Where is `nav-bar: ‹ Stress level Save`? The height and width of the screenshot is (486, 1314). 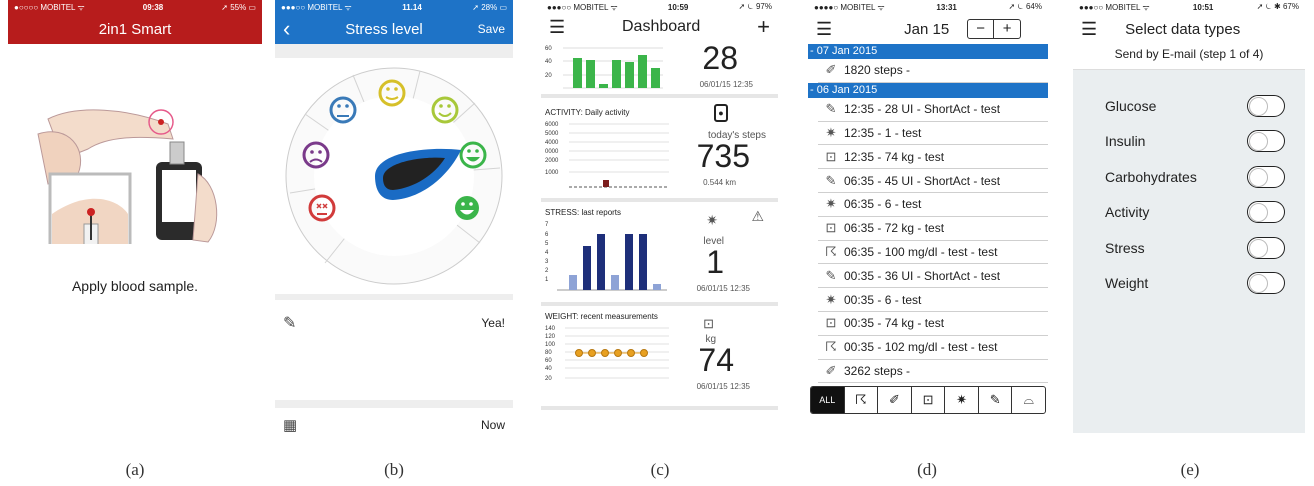 nav-bar: ‹ Stress level Save is located at coordinates (394, 29).